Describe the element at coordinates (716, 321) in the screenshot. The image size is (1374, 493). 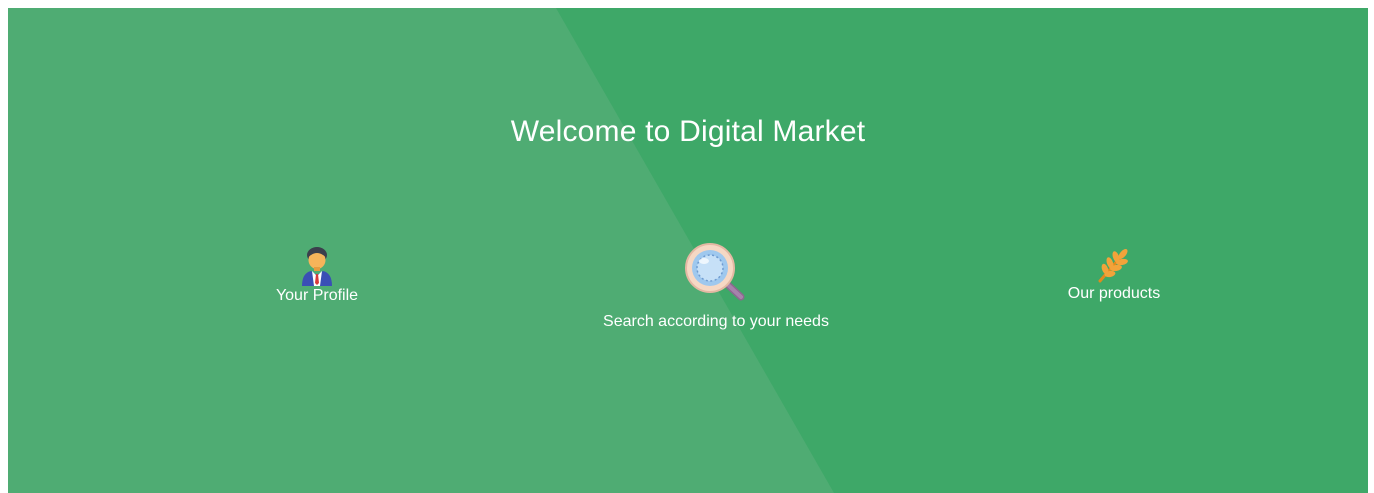
I see `feature-label: Search according to your needs` at that location.